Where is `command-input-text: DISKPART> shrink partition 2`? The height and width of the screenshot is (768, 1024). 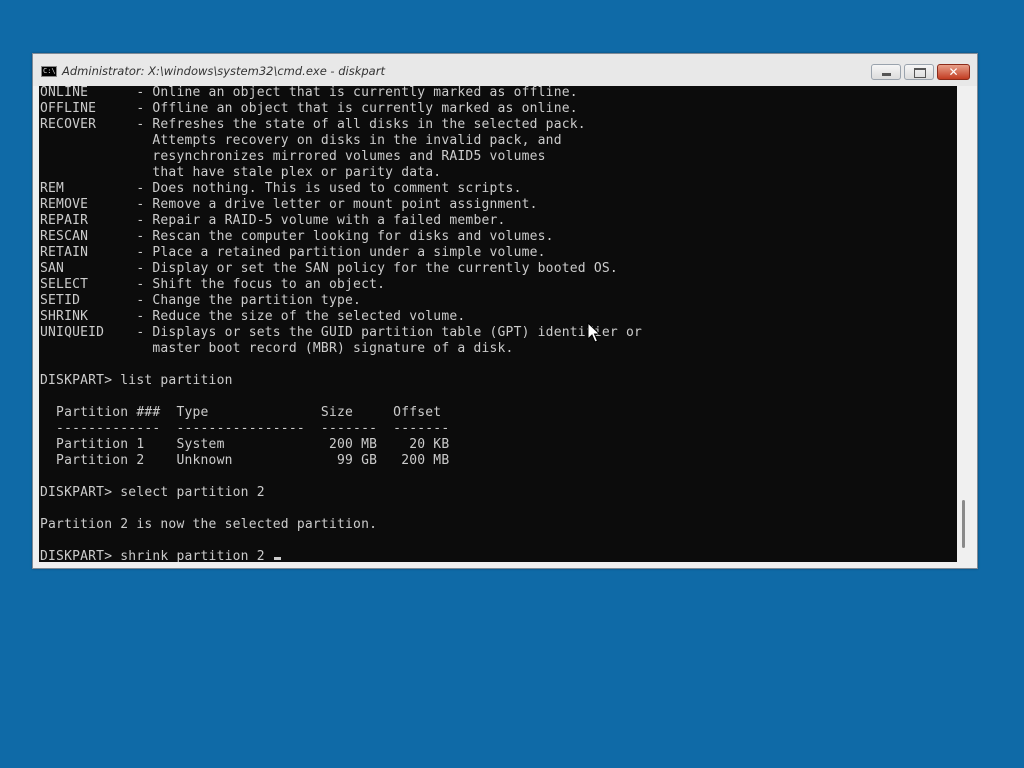
command-input-text: DISKPART> shrink partition 2 is located at coordinates (156, 555).